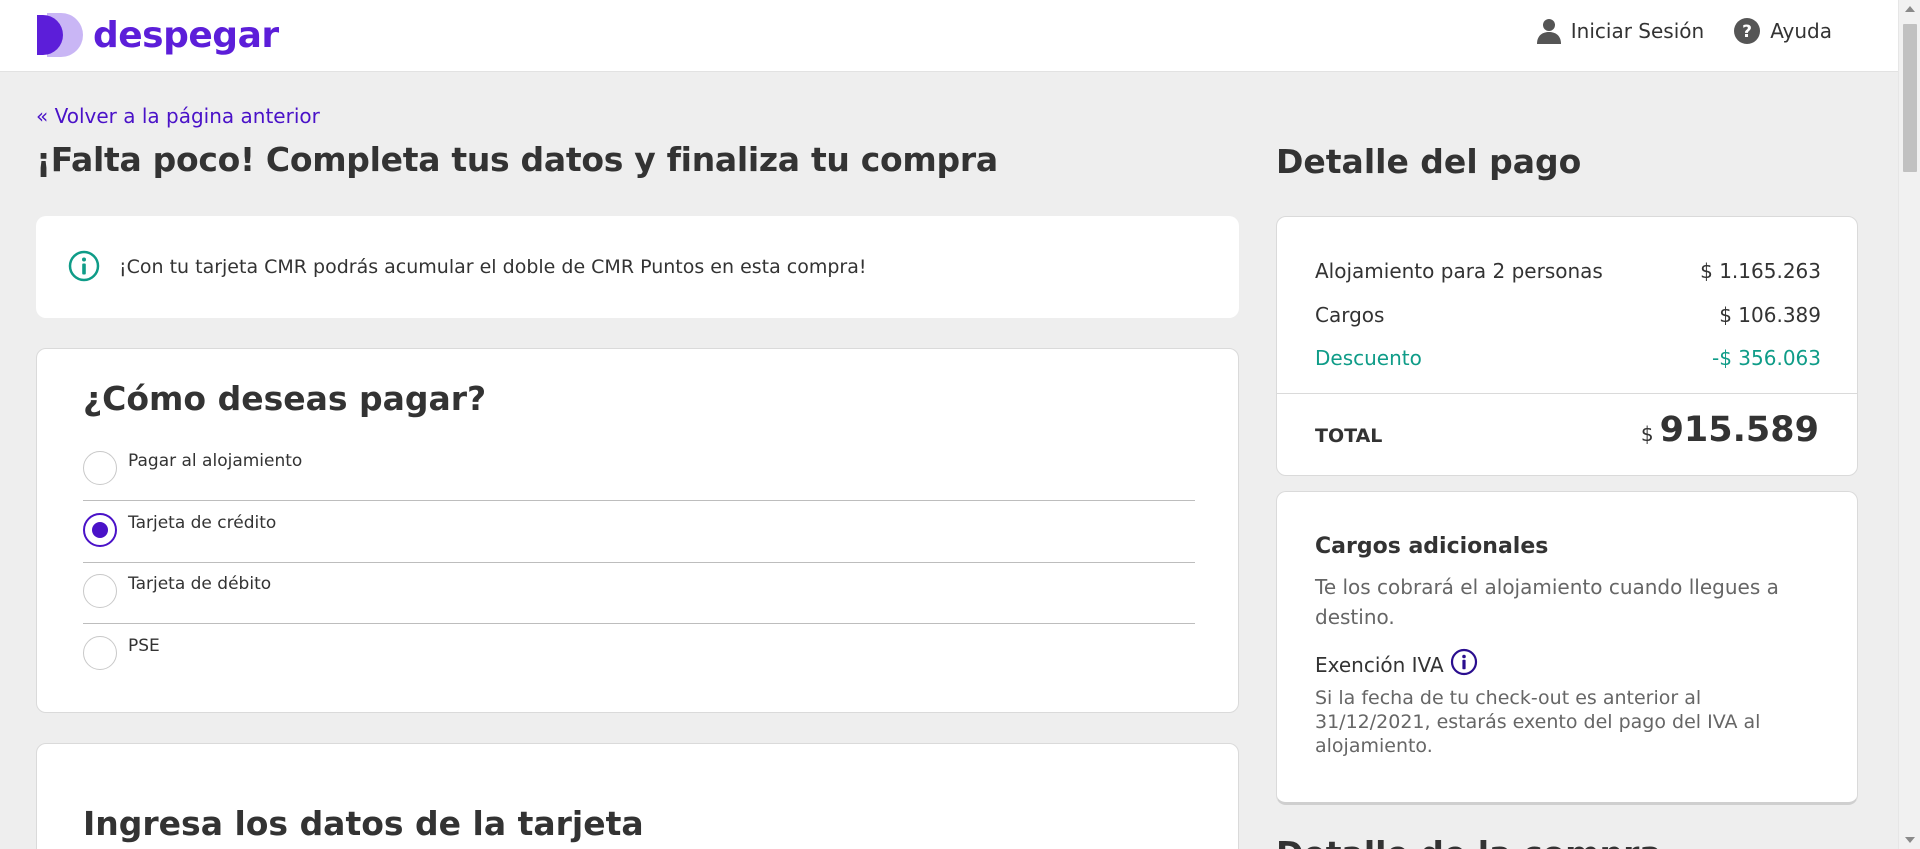  I want to click on radio-alojamiento, so click(100, 468).